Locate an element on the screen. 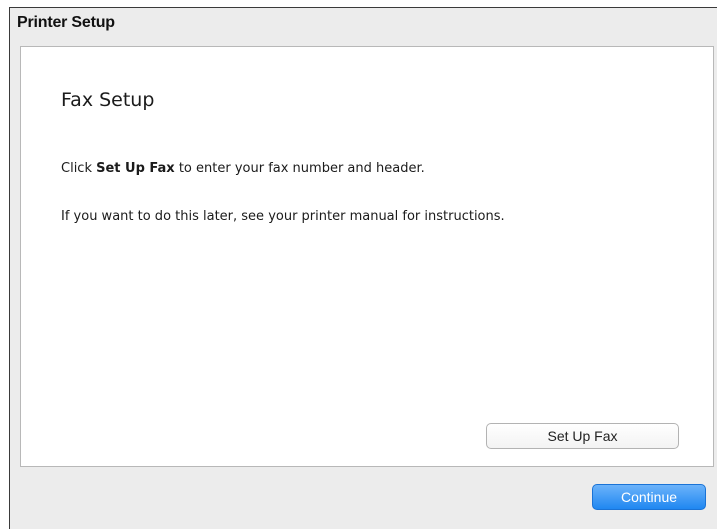  instruction-line-1-prefix: Click is located at coordinates (79, 168).